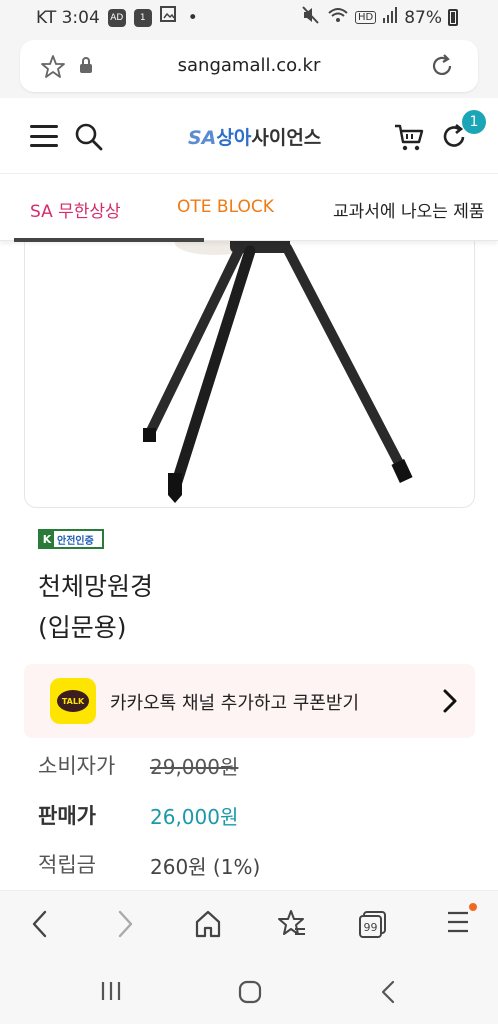 The height and width of the screenshot is (1024, 498). Describe the element at coordinates (44, 136) in the screenshot. I see `menu-icon` at that location.